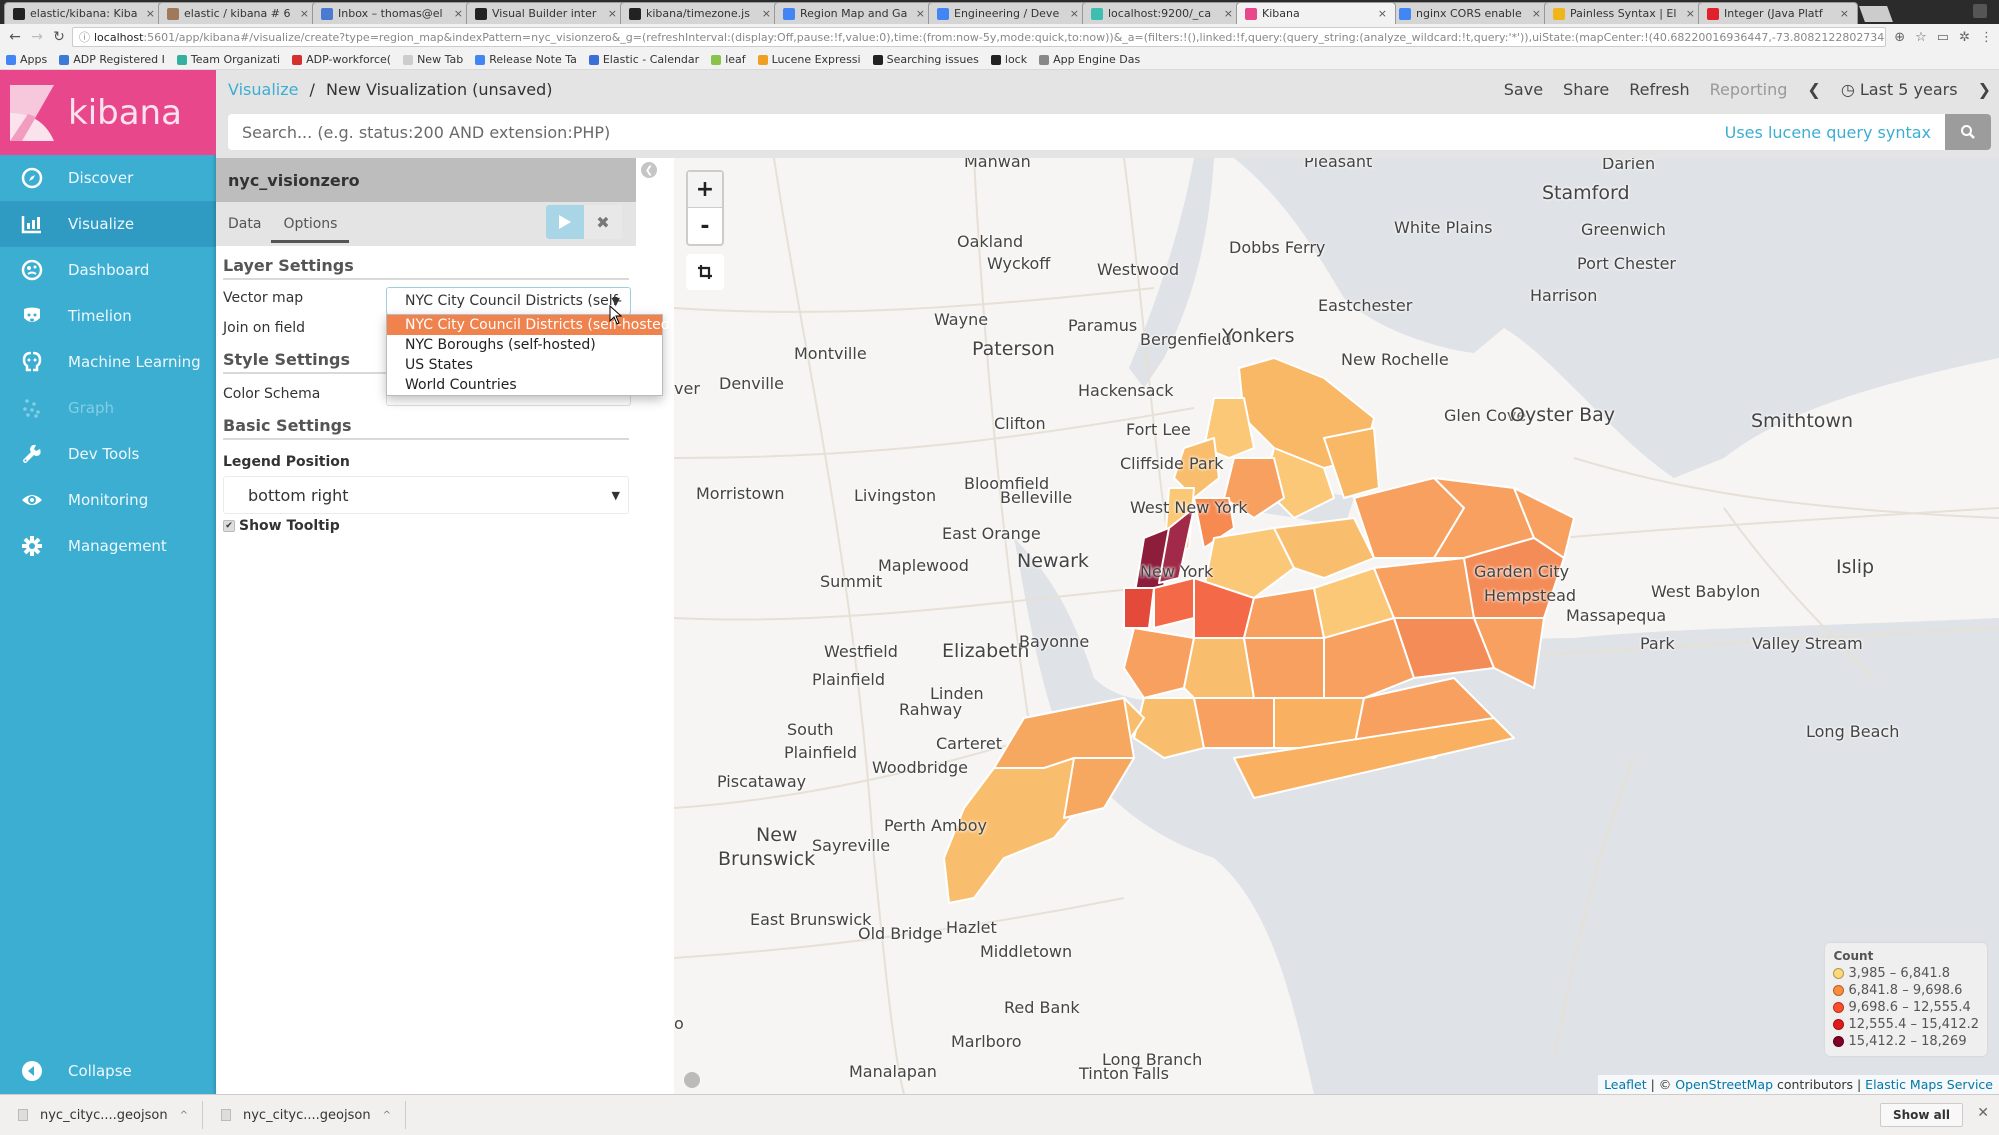  What do you see at coordinates (392, 13) in the screenshot?
I see `browser-tab: Inbox – thomas@el ×` at bounding box center [392, 13].